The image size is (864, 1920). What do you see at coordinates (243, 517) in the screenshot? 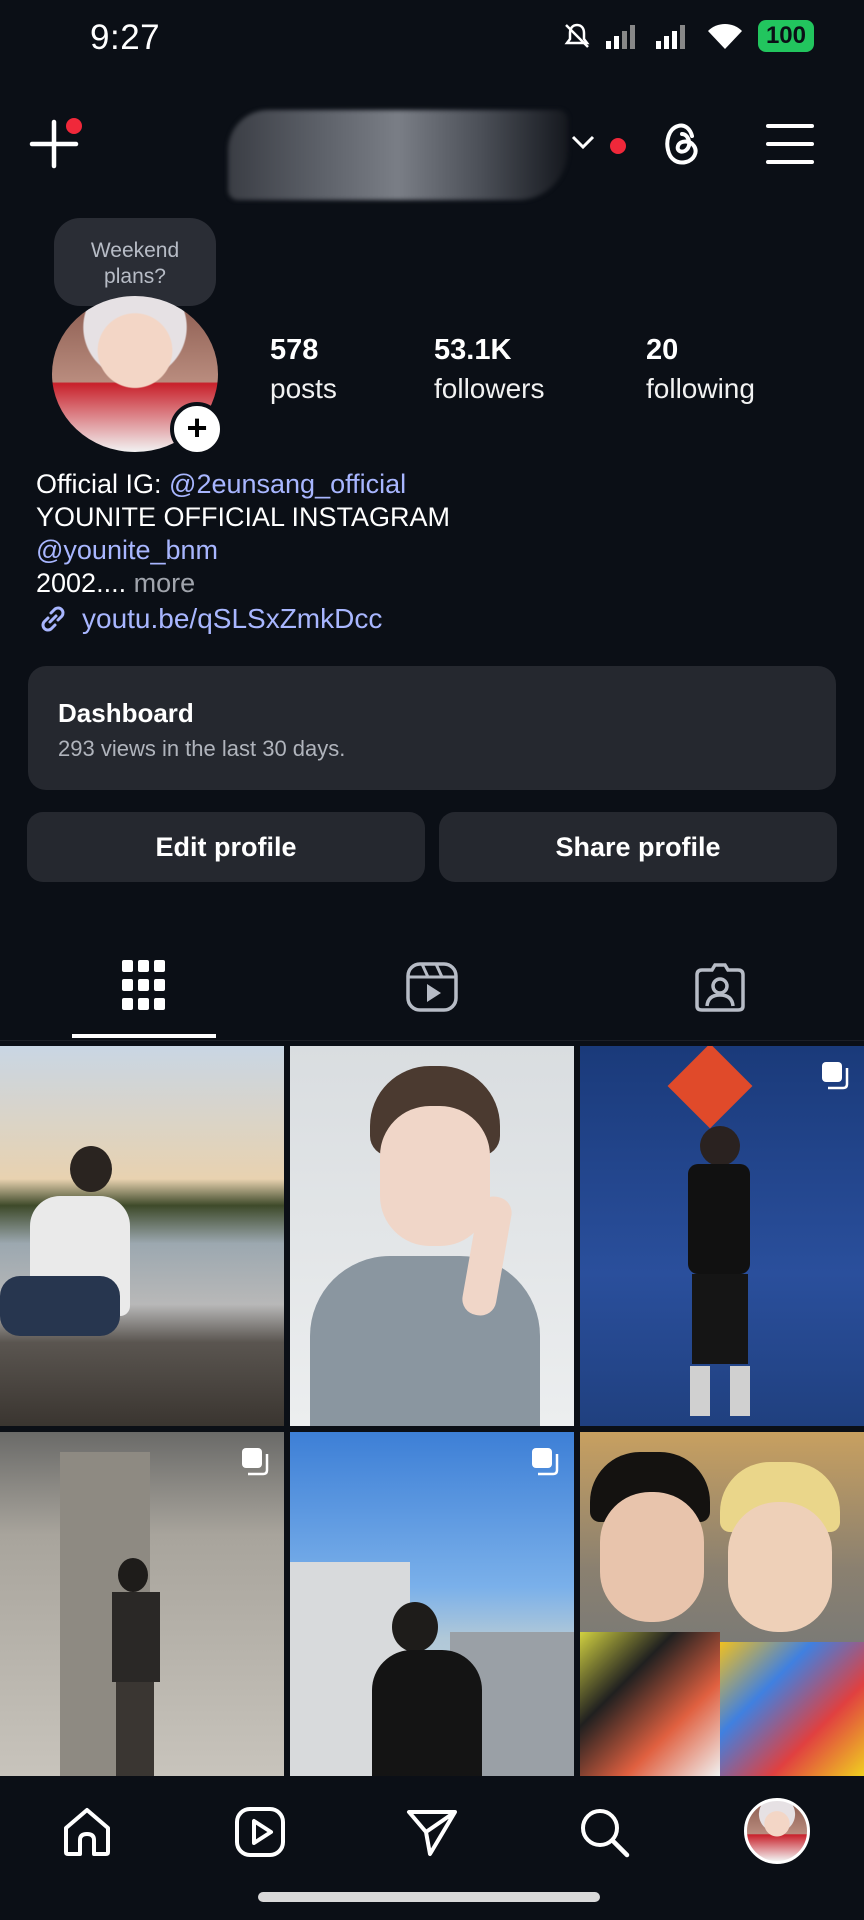
I see `bio-line-2: YOUNITE OFFICIAL INSTAGRAM` at bounding box center [243, 517].